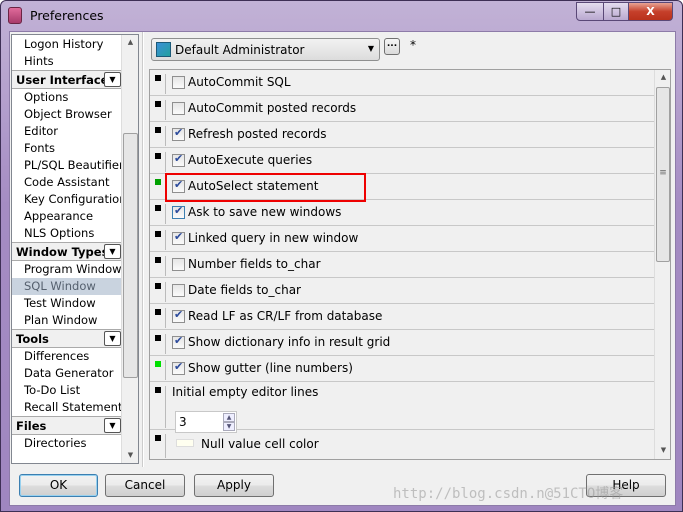 Image resolution: width=683 pixels, height=512 pixels. What do you see at coordinates (67, 15) in the screenshot?
I see `window-title: Preferences` at bounding box center [67, 15].